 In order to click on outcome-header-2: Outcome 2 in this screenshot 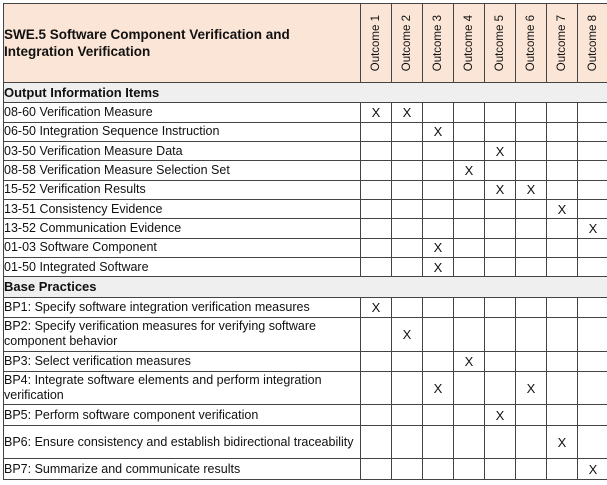, I will do `click(407, 43)`.